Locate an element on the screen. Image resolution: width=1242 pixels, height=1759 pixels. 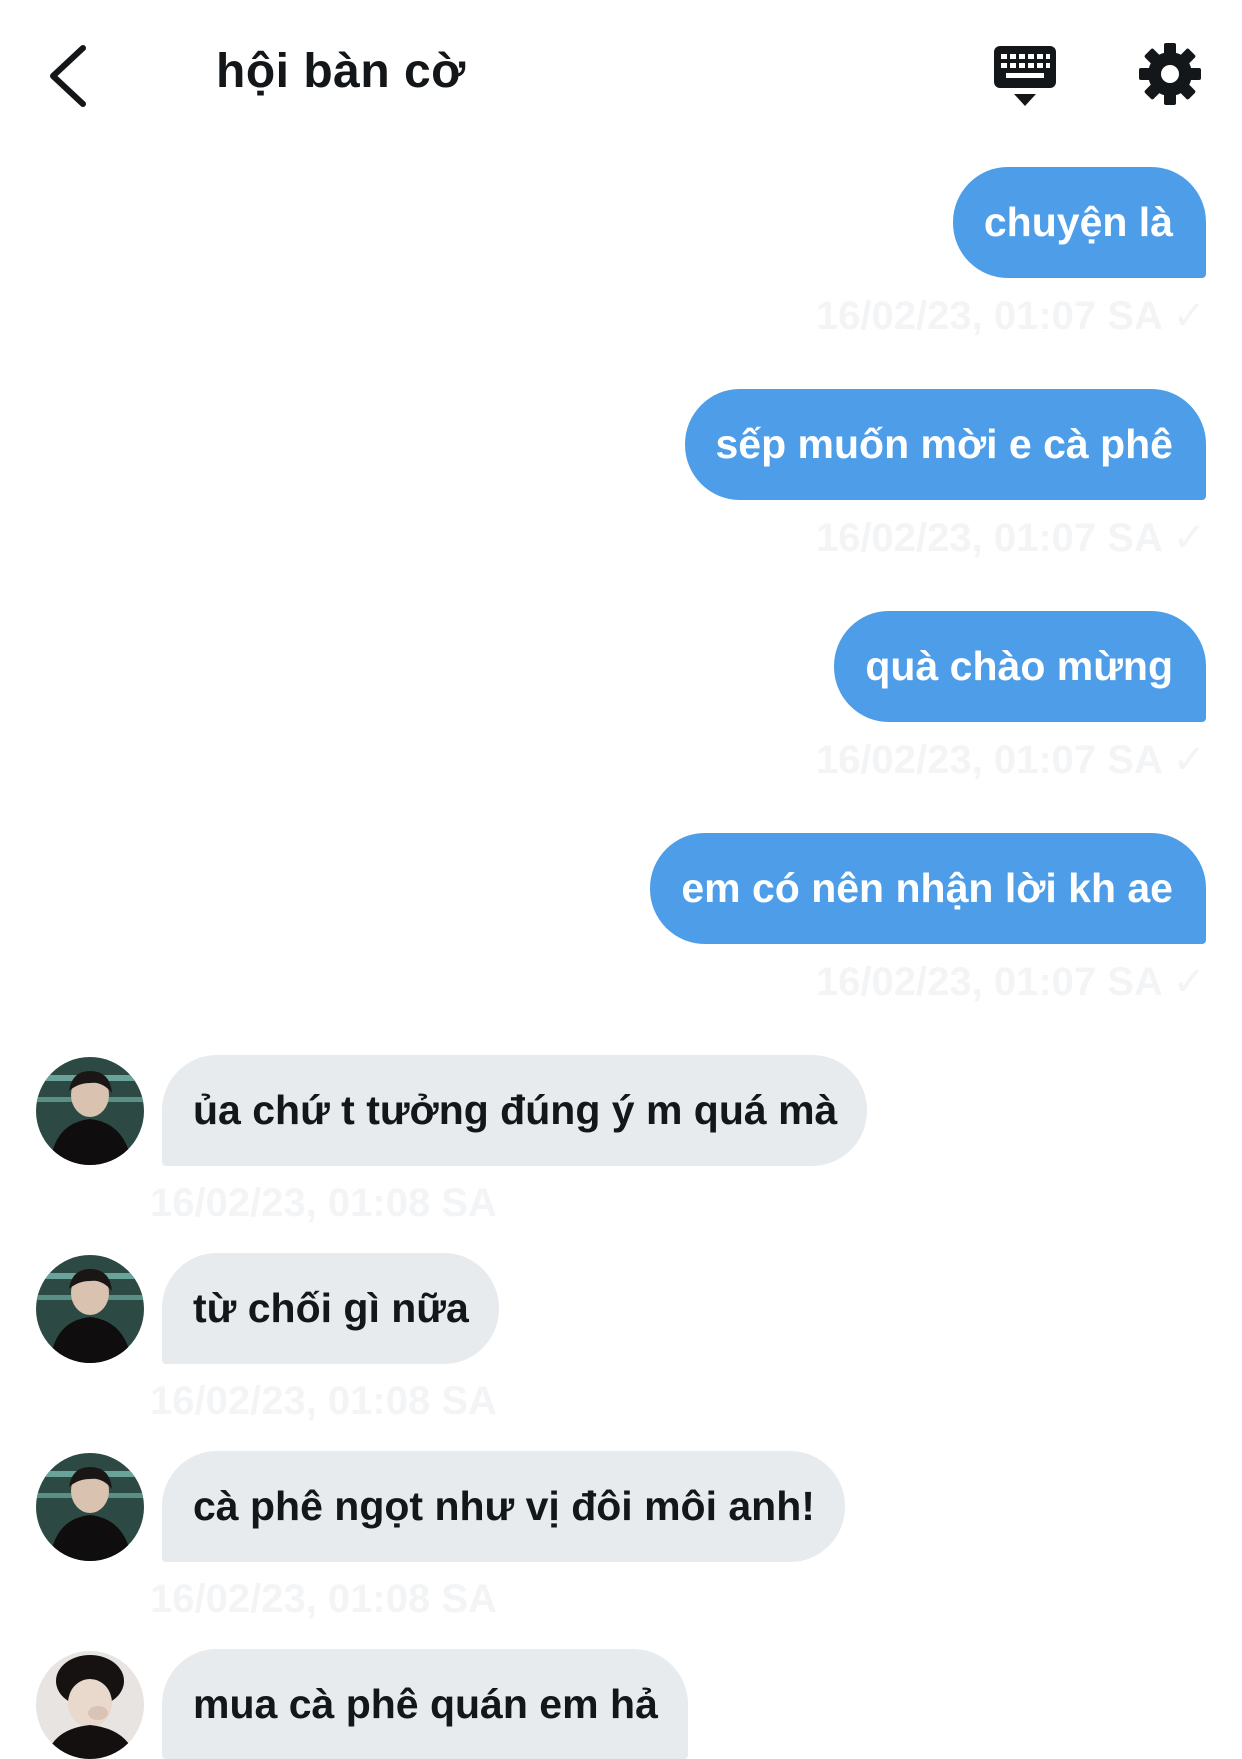
message-text: quà chào mừng is located at coordinates (1019, 666).